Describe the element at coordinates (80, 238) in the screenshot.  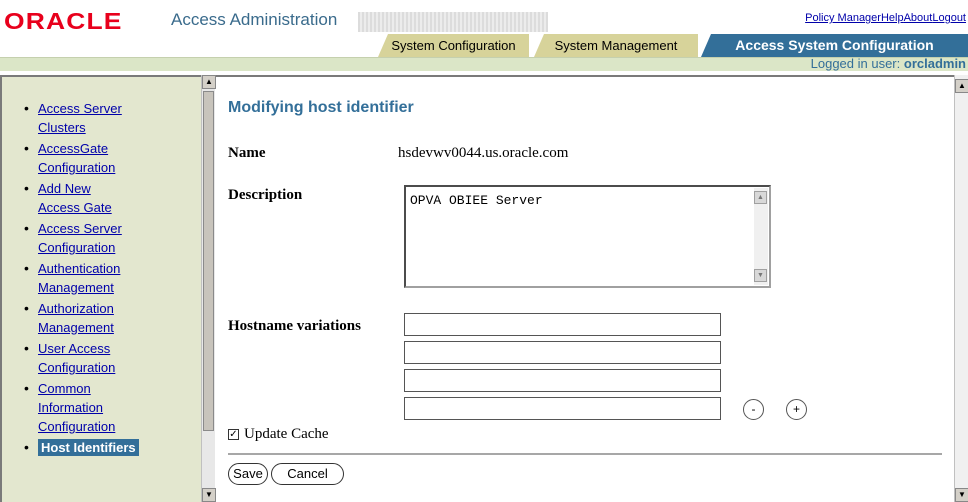
I see `nav-link-access-server-configuration: Access Server Configuration` at that location.